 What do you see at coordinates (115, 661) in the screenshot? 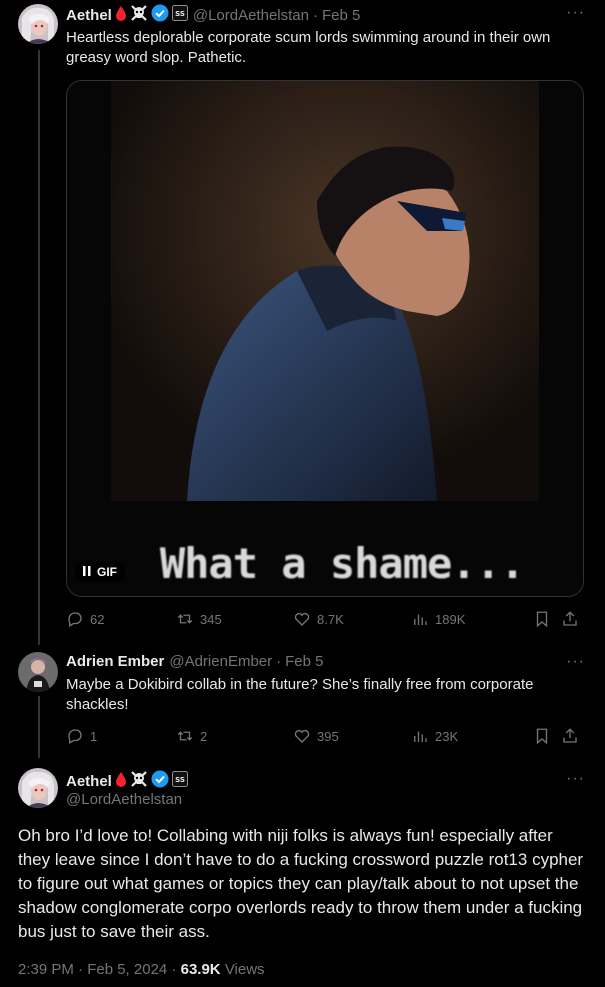
I see `display-name: Adrien Ember` at bounding box center [115, 661].